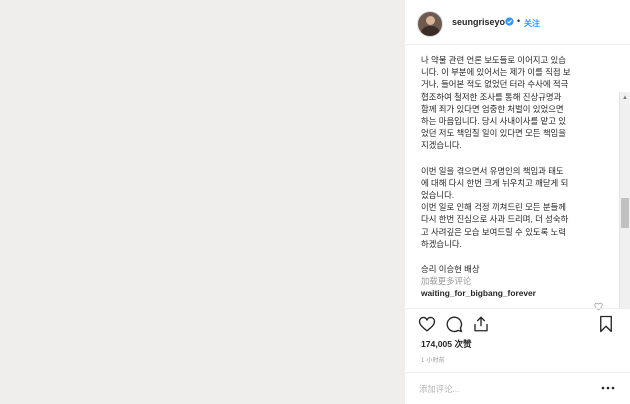  What do you see at coordinates (608, 388) in the screenshot?
I see `more-options-icon` at bounding box center [608, 388].